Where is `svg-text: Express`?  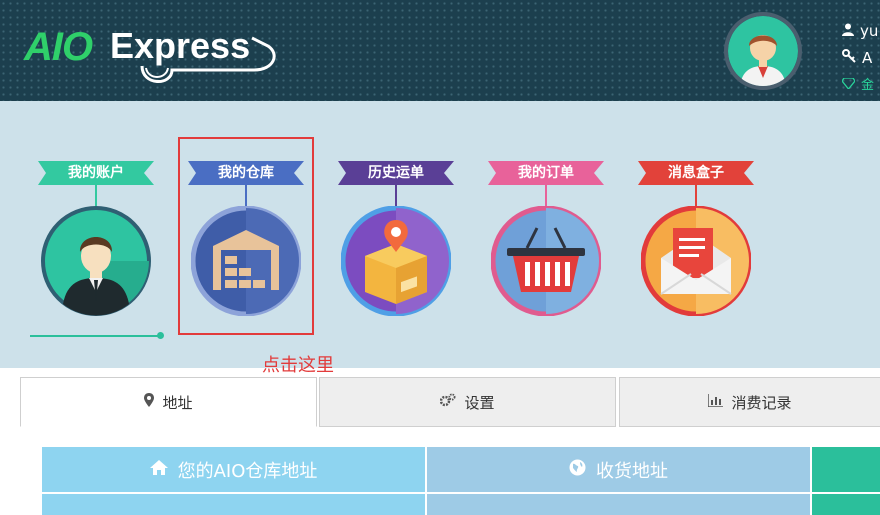
svg-text: Express is located at coordinates (180, 45).